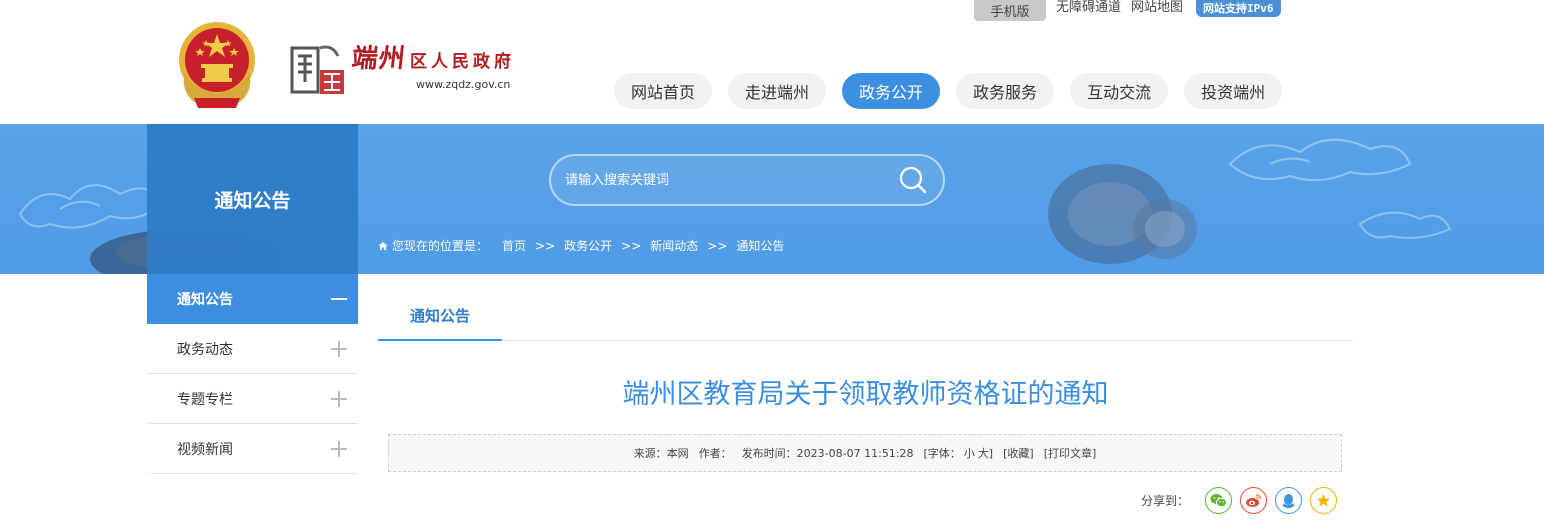 The height and width of the screenshot is (520, 1544). Describe the element at coordinates (205, 449) in the screenshot. I see `sidebar-item-label: 视频新闻` at that location.